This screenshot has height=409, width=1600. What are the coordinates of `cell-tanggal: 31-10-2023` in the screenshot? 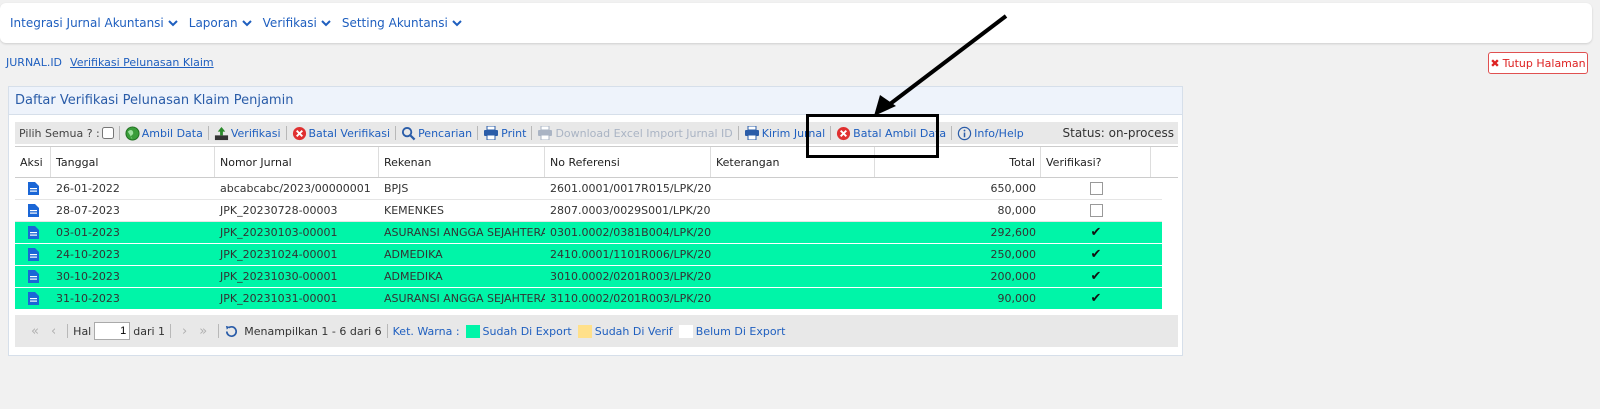 It's located at (88, 298).